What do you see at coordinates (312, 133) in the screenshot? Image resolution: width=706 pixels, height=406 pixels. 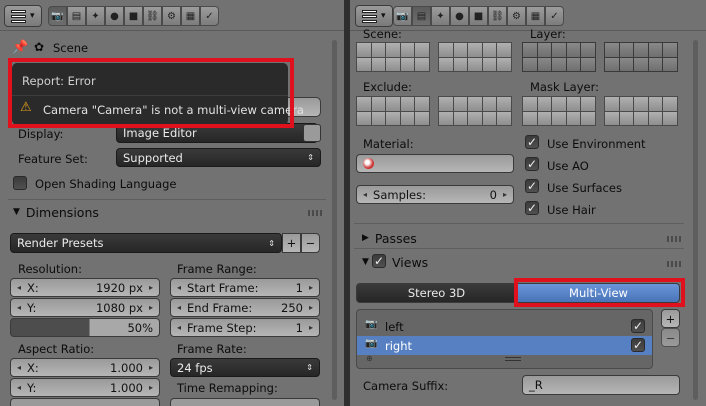 I see `lock-icon` at bounding box center [312, 133].